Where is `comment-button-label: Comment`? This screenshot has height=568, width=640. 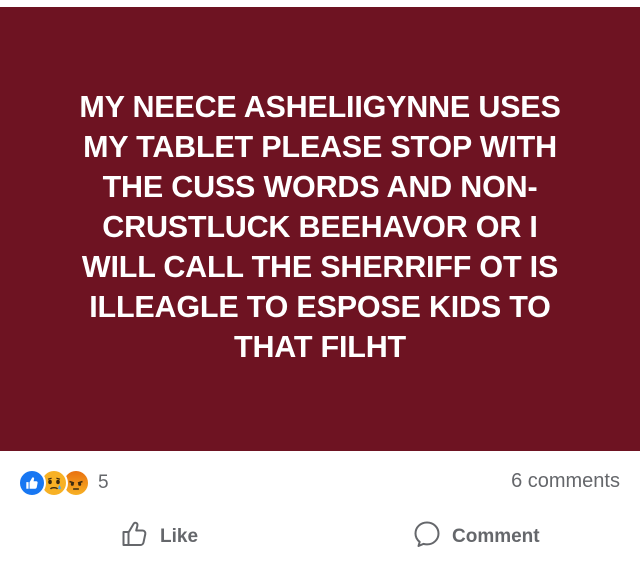 comment-button-label: Comment is located at coordinates (496, 536).